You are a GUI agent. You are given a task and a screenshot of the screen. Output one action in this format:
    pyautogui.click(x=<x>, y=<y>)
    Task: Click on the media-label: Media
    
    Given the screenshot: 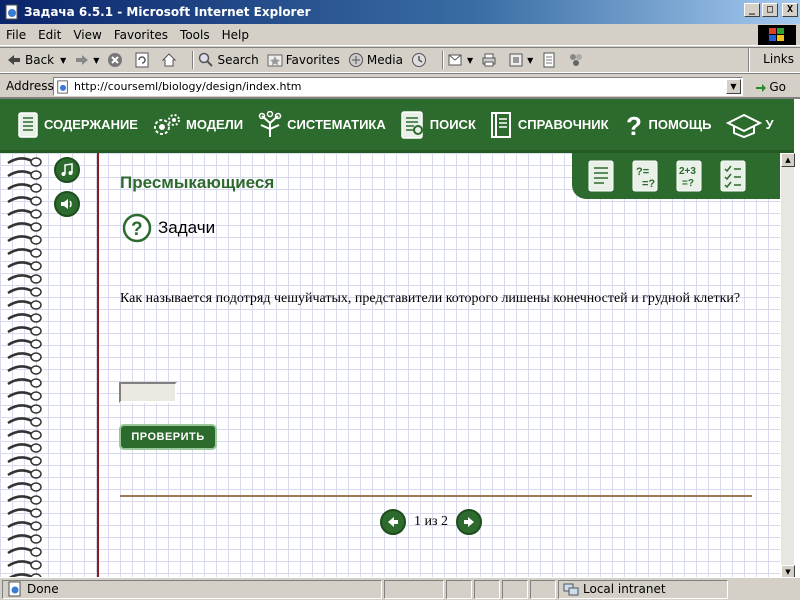 What is the action you would take?
    pyautogui.click(x=384, y=60)
    